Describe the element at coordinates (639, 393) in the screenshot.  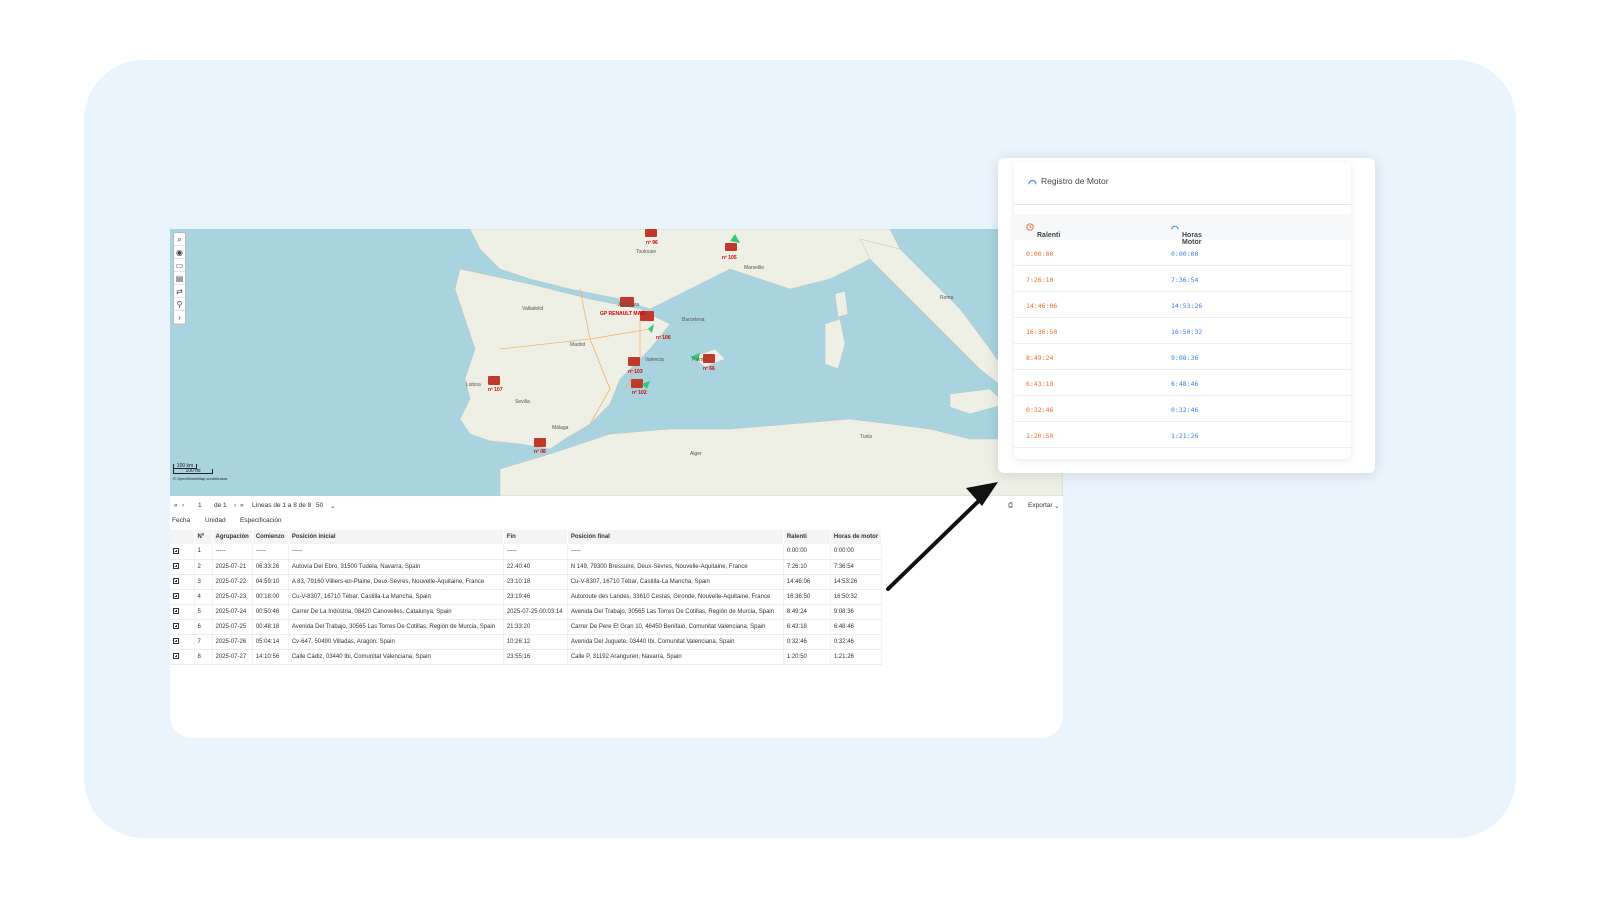
I see `vehicle-label: nº 102` at that location.